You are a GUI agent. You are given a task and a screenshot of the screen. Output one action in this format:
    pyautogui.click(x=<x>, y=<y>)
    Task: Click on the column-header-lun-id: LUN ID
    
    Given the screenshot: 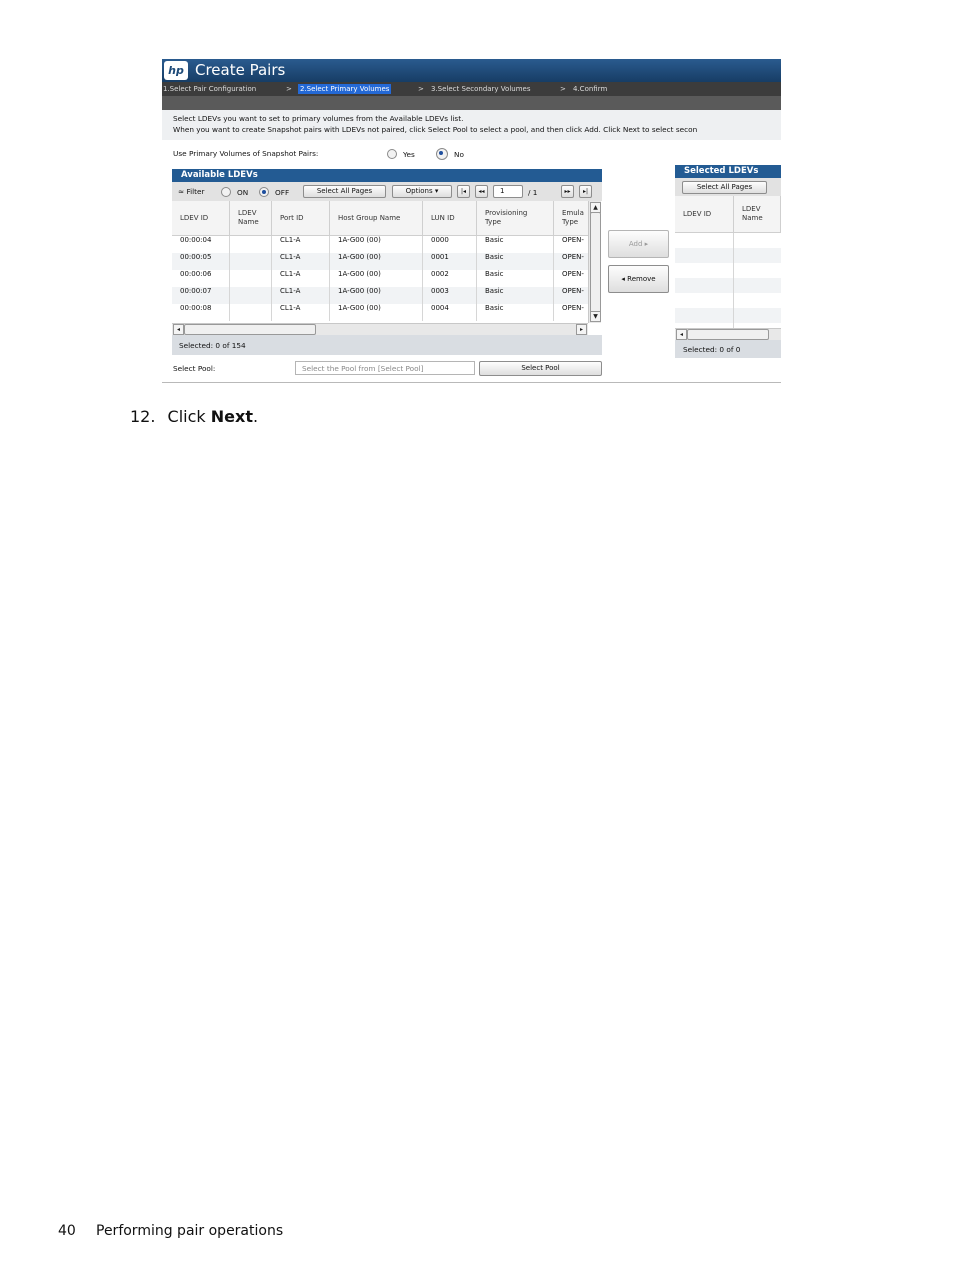 What is the action you would take?
    pyautogui.click(x=450, y=218)
    